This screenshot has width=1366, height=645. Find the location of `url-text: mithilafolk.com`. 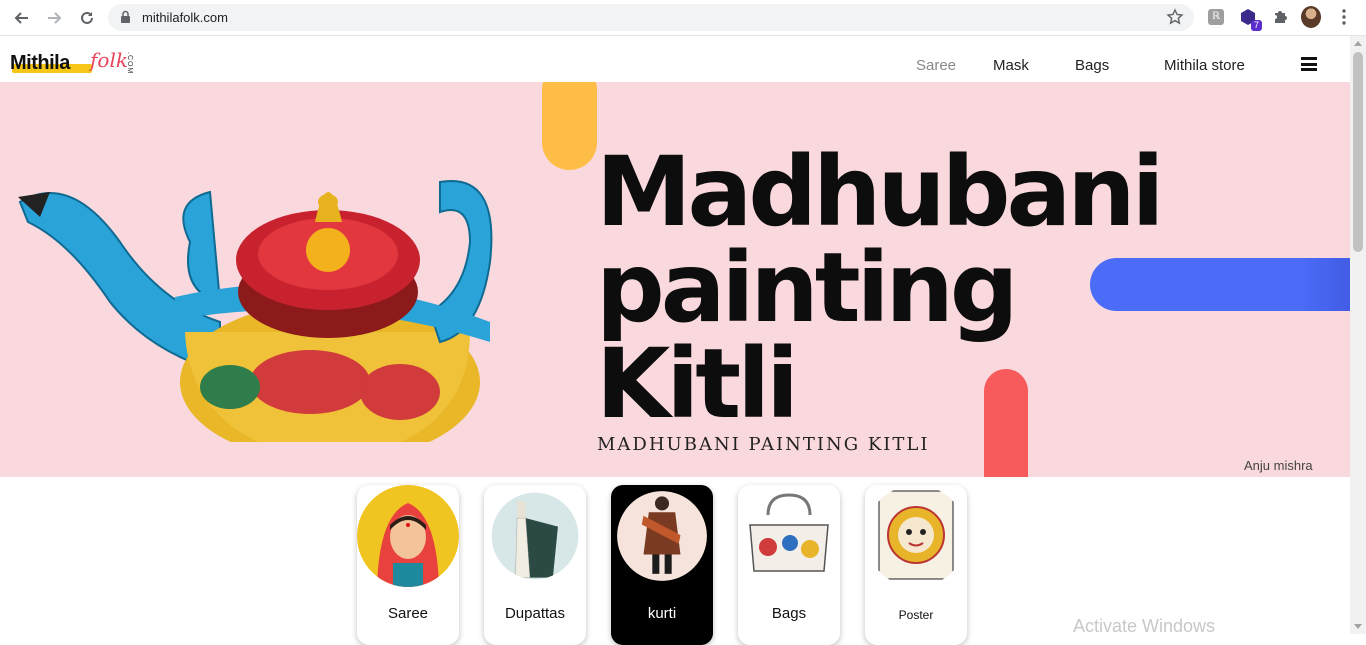

url-text: mithilafolk.com is located at coordinates (185, 17).